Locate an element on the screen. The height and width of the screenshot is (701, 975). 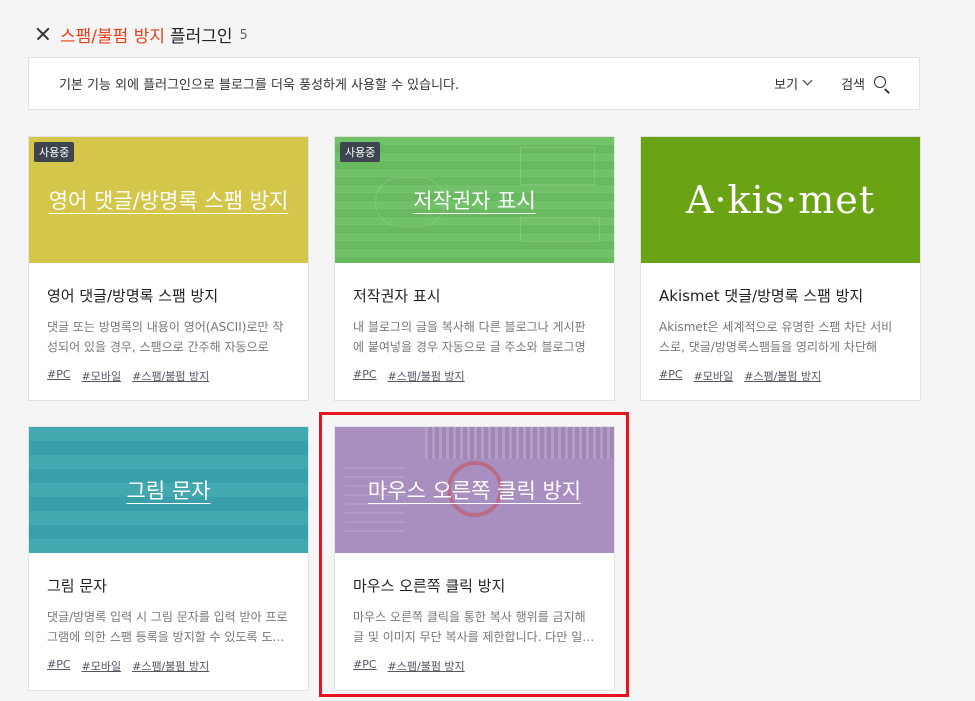
card-title: 영어 댓글/방명록 스팸 방지 is located at coordinates (133, 296).